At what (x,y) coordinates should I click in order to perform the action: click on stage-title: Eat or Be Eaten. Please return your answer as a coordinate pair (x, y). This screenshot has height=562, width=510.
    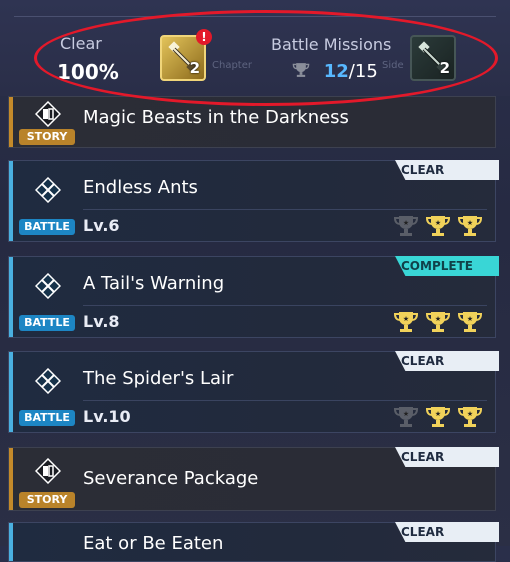
    Looking at the image, I should click on (153, 543).